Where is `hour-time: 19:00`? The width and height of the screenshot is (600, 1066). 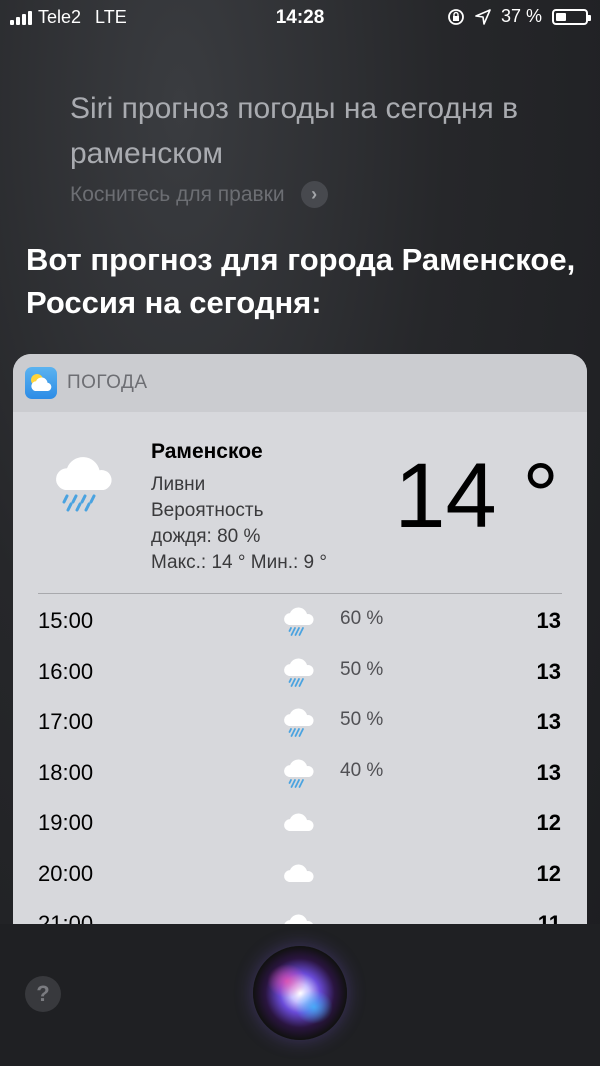
hour-time: 19:00 is located at coordinates (66, 822).